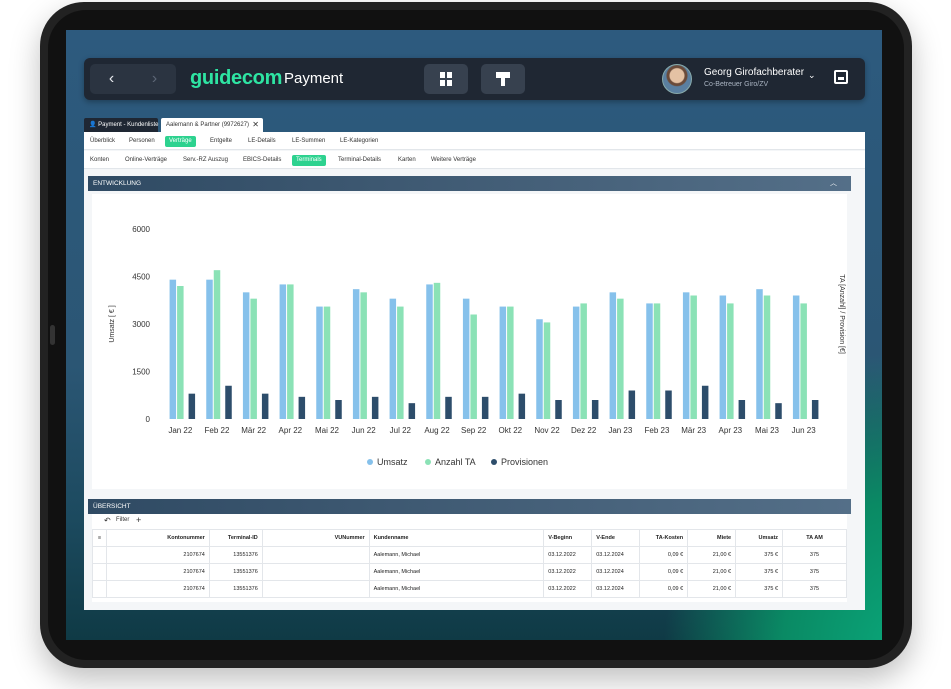 Image resolution: width=951 pixels, height=689 pixels. Describe the element at coordinates (657, 430) in the screenshot. I see `x-tick-label: Feb 23` at that location.